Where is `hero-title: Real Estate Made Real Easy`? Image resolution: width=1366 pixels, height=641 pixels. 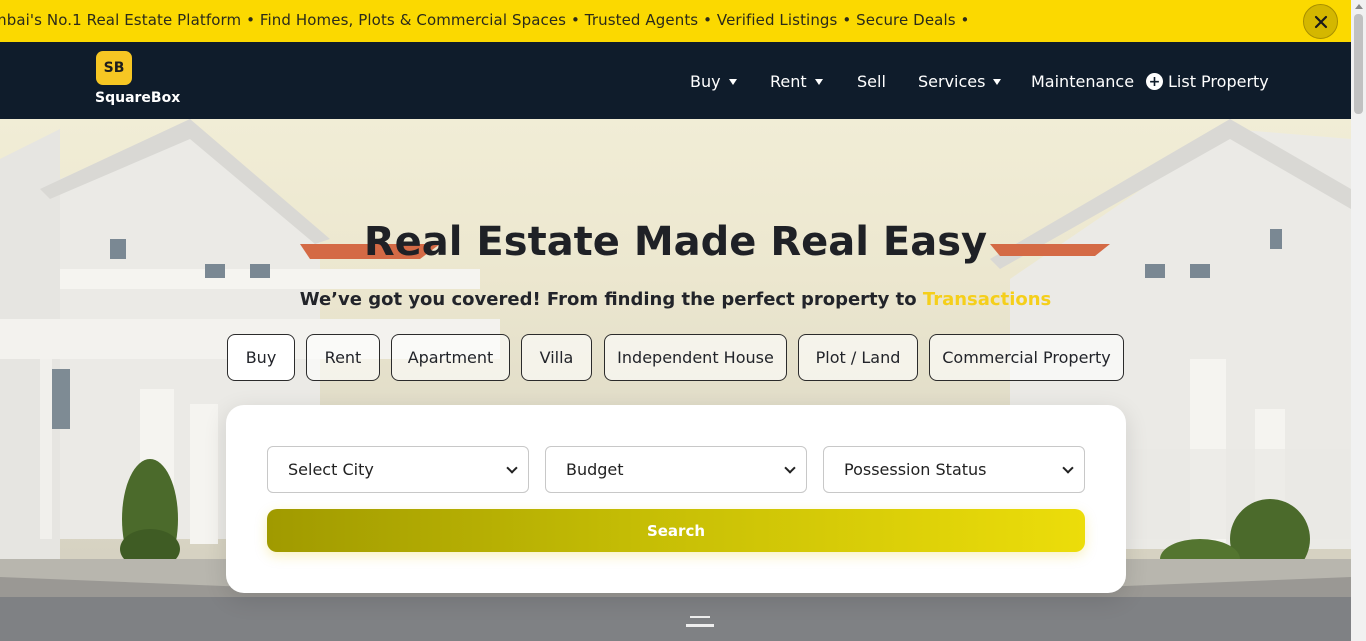
hero-title: Real Estate Made Real Easy is located at coordinates (675, 242).